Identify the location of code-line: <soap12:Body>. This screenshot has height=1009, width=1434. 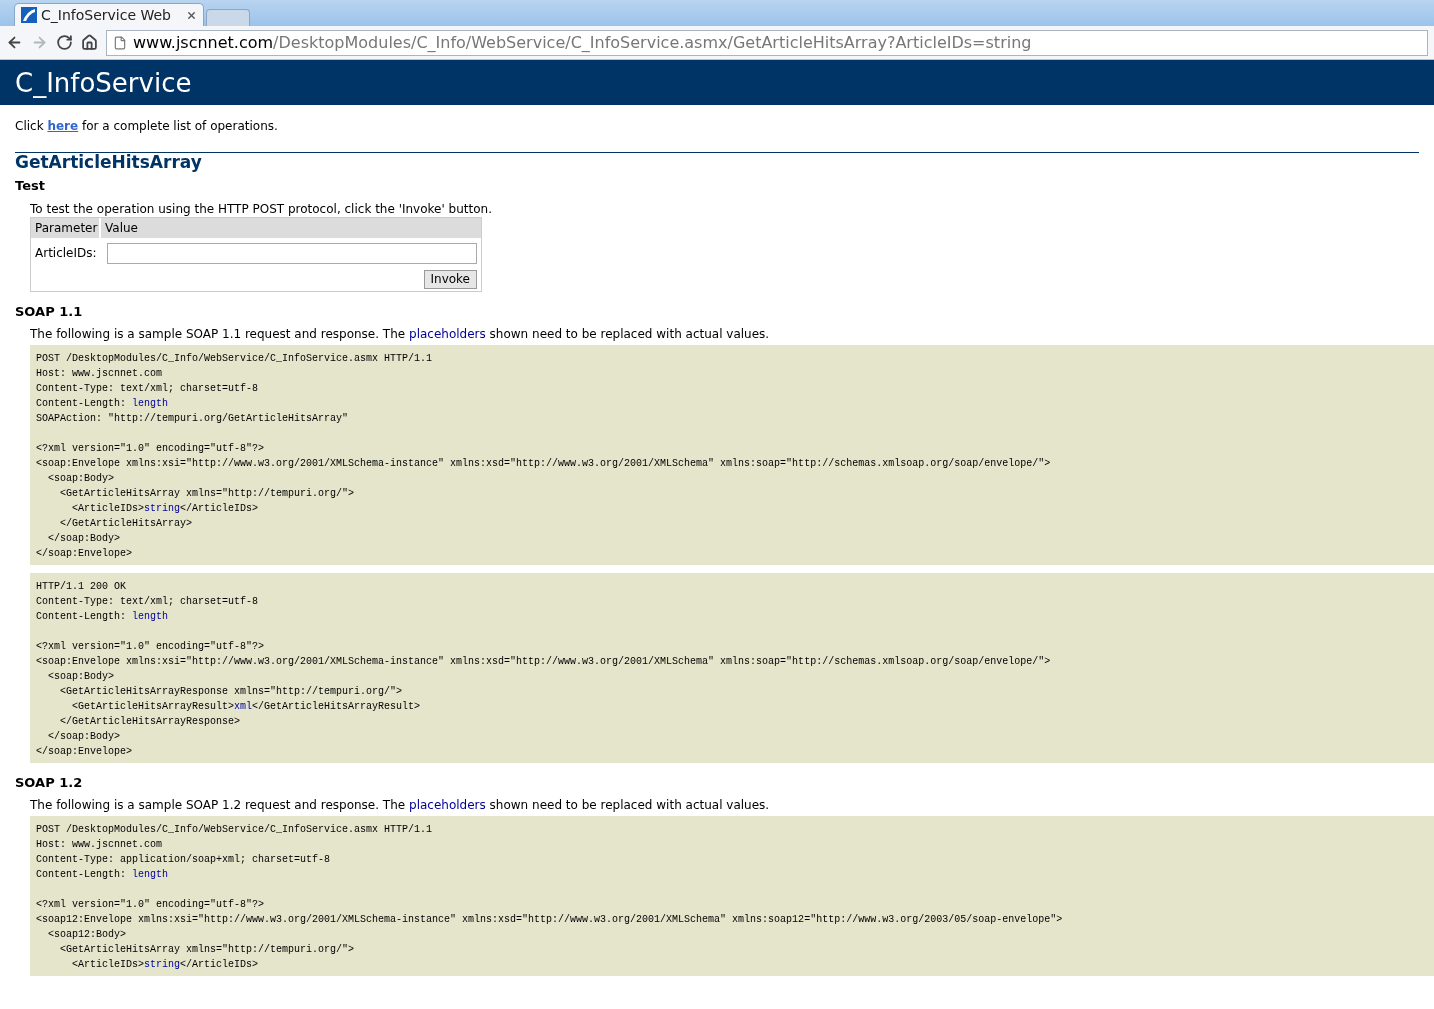
(86, 935).